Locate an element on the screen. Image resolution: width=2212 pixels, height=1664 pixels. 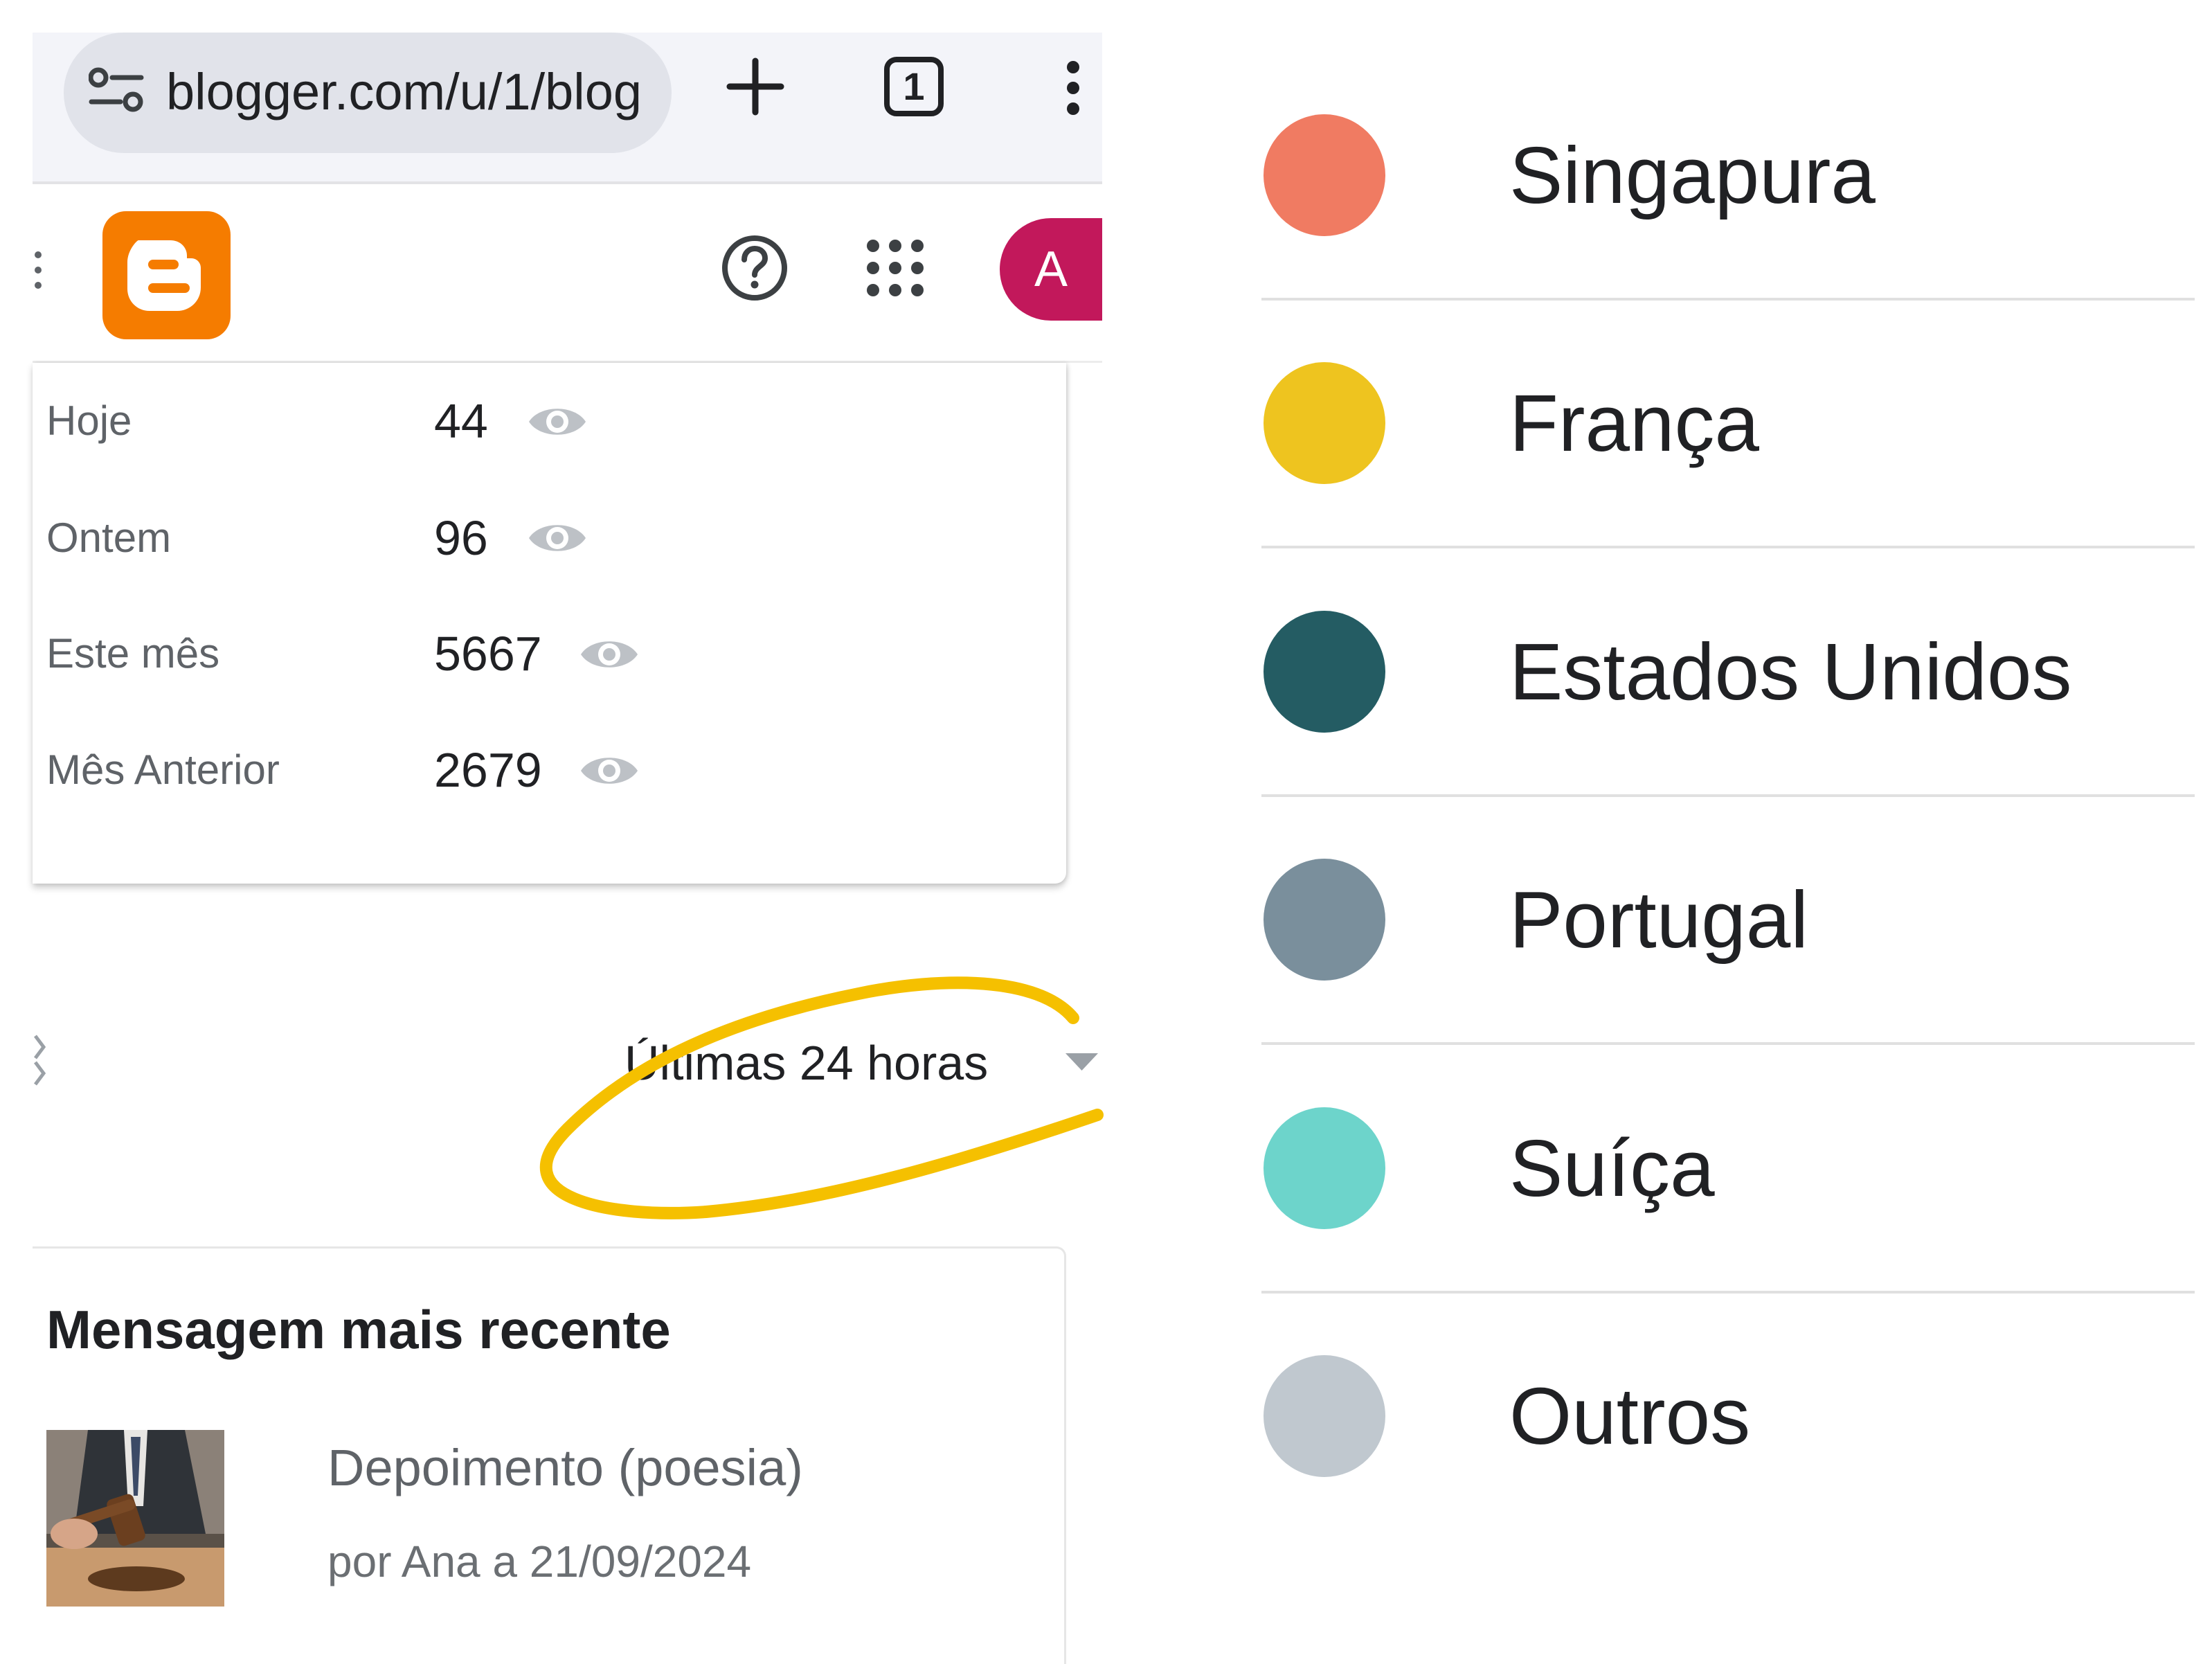
legend-label-portugal: Portugal is located at coordinates (1659, 920).